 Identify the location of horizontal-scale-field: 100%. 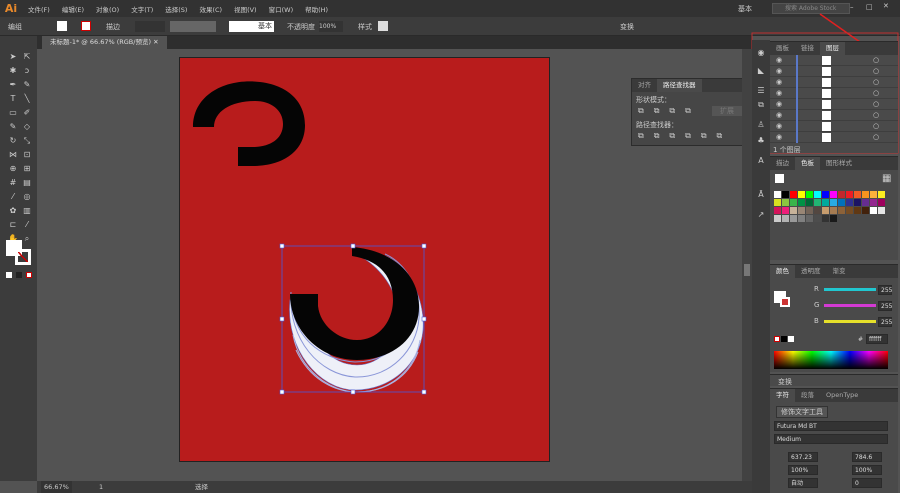
(867, 470).